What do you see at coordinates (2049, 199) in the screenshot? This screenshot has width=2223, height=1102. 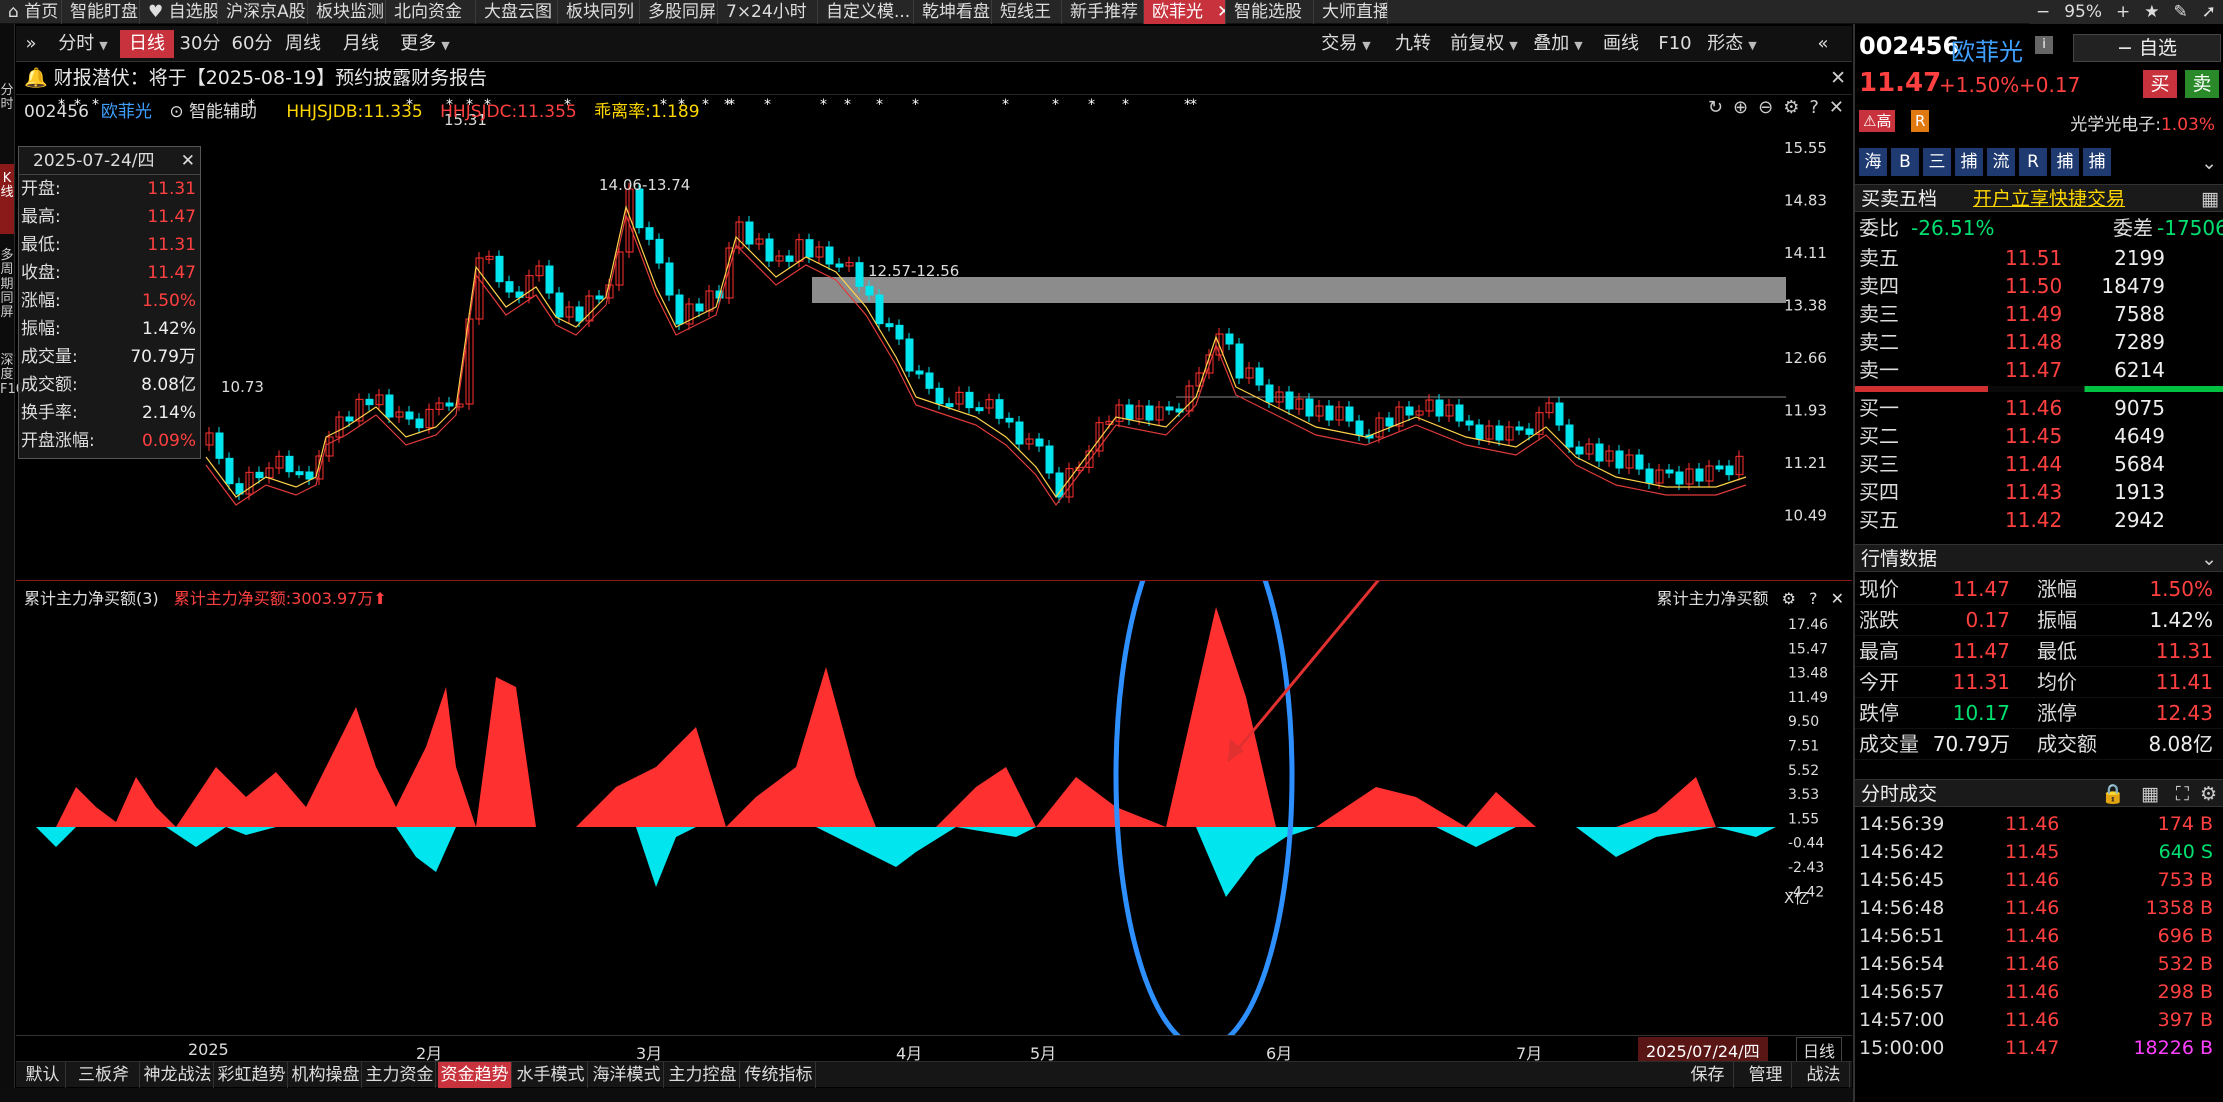 I see `open-account-link: 开户立享快捷交易` at bounding box center [2049, 199].